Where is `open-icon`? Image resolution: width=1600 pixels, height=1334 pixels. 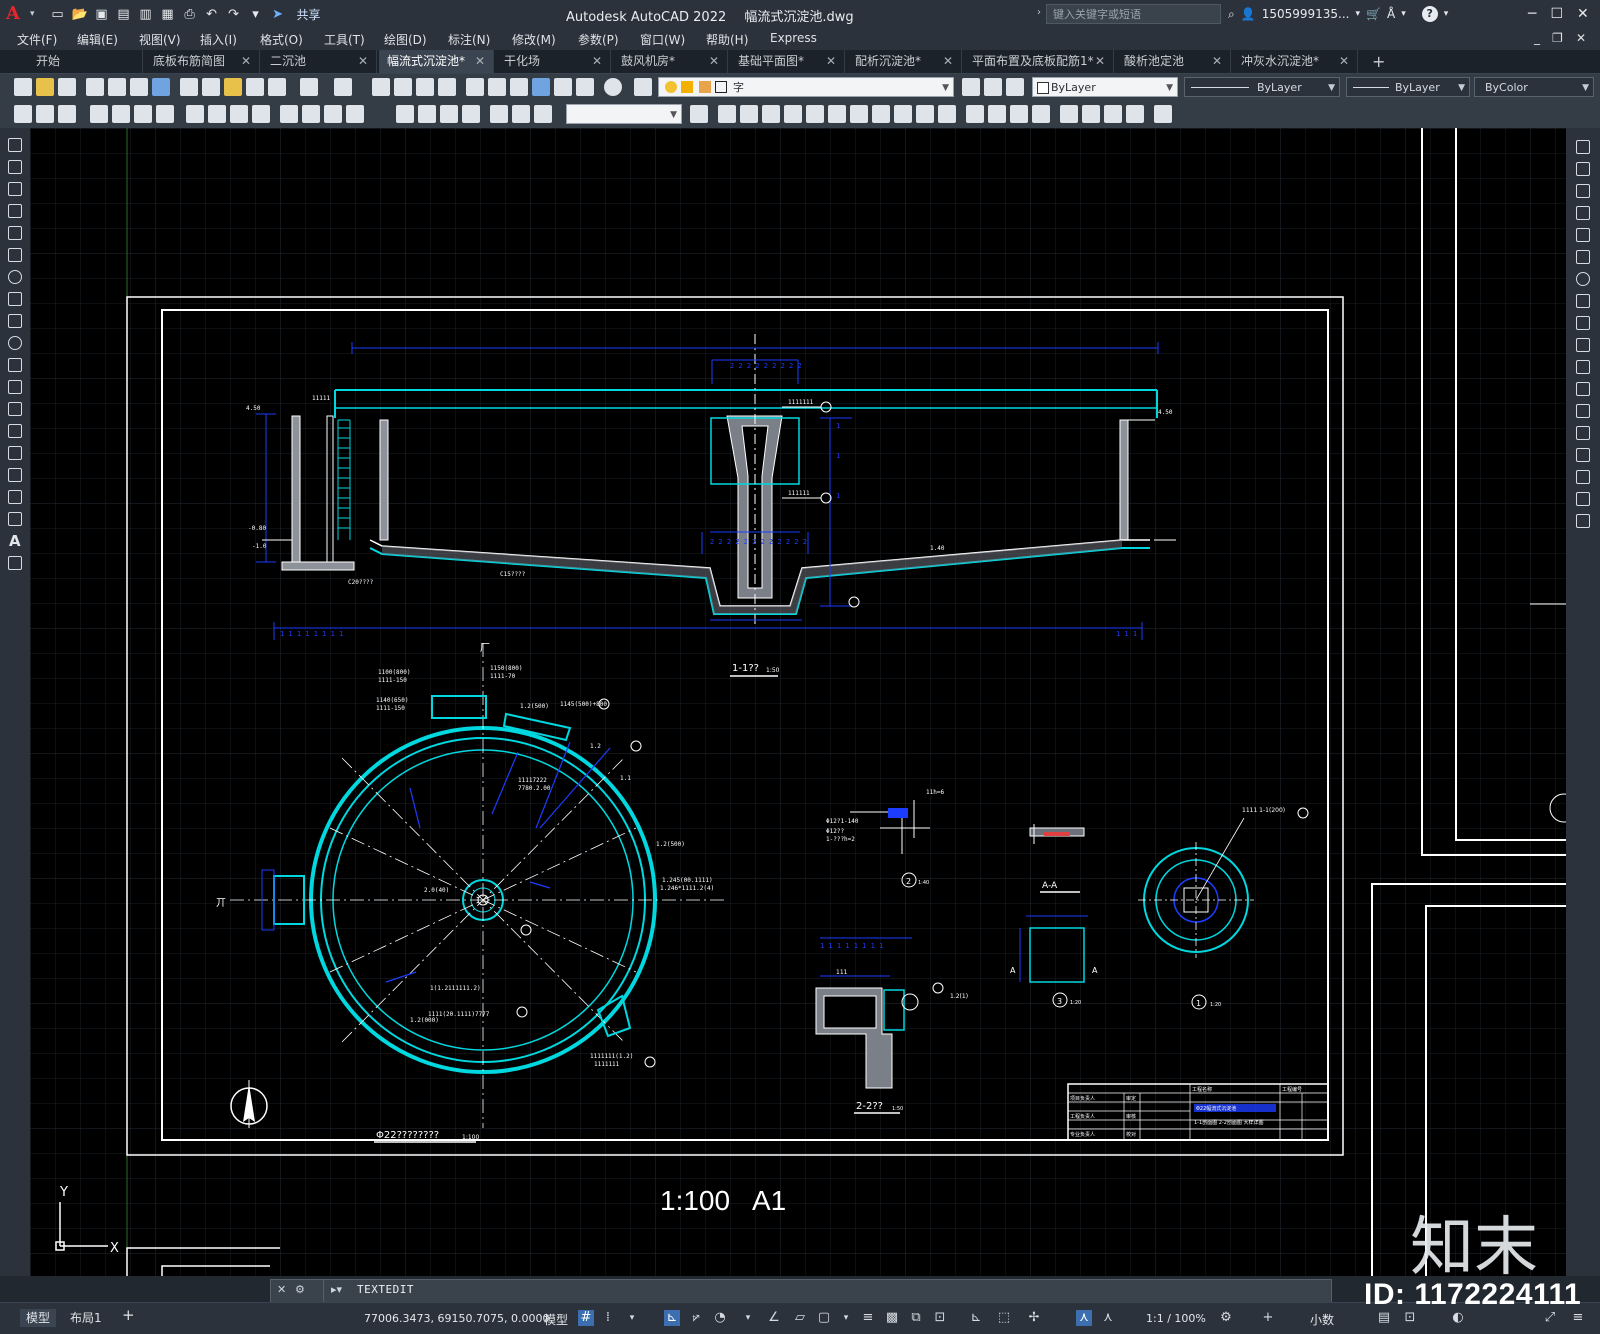 open-icon is located at coordinates (45, 87).